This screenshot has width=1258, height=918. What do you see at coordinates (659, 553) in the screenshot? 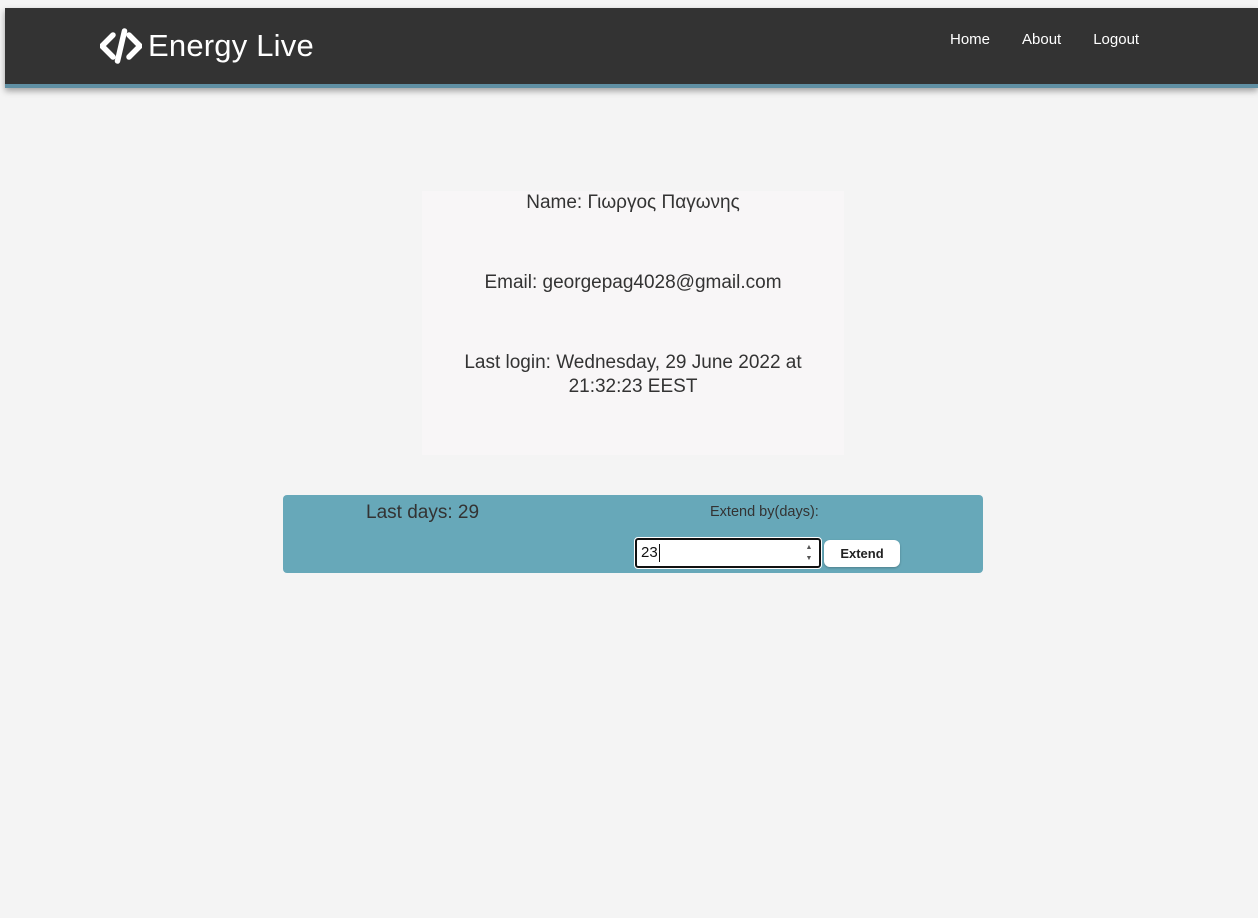
I see `text-caret` at bounding box center [659, 553].